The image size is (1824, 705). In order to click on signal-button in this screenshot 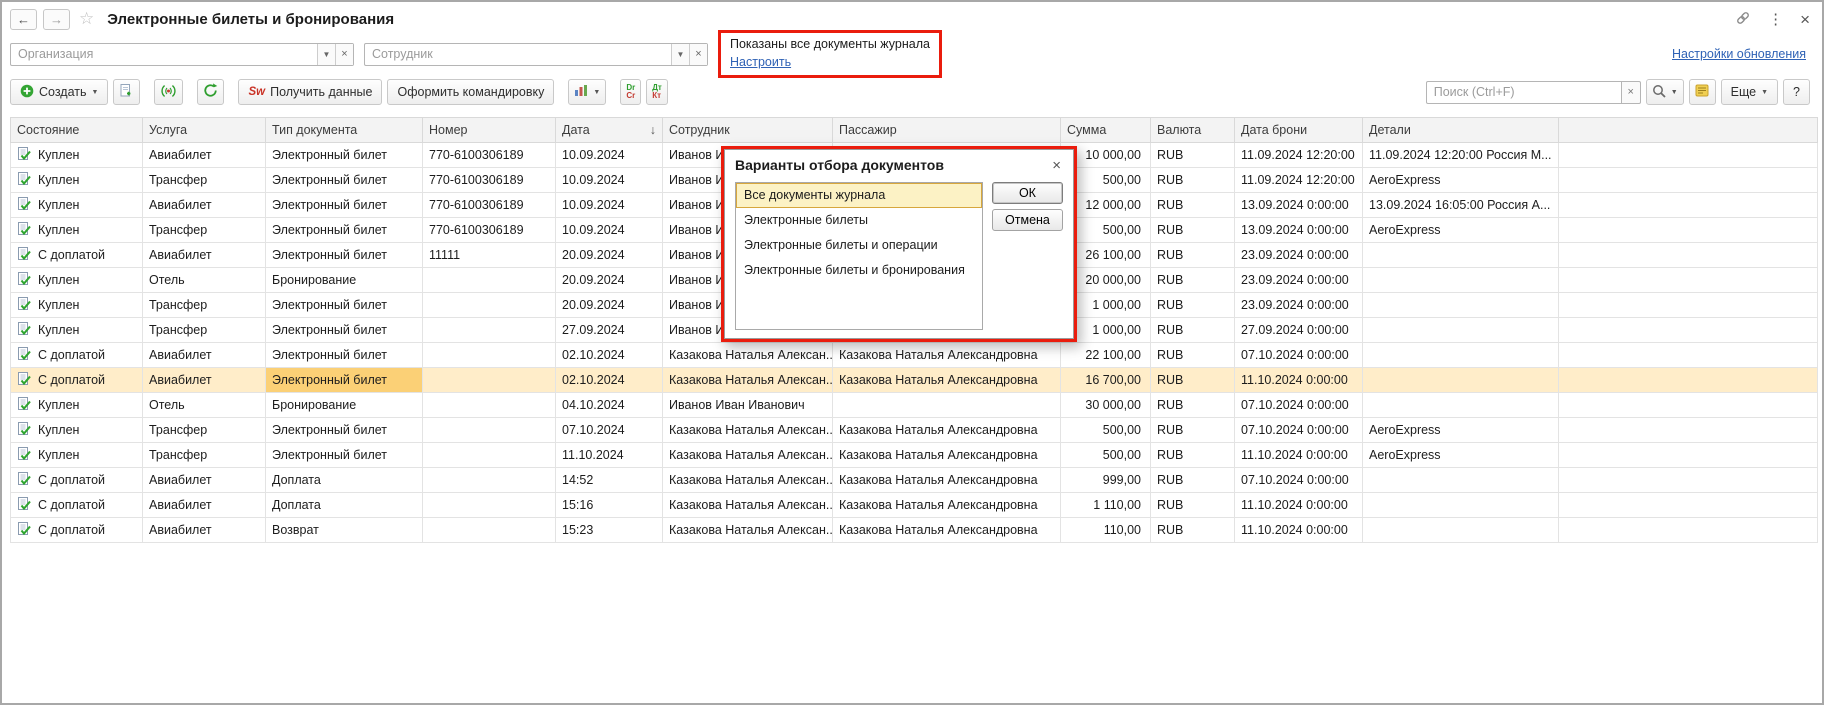, I will do `click(169, 92)`.